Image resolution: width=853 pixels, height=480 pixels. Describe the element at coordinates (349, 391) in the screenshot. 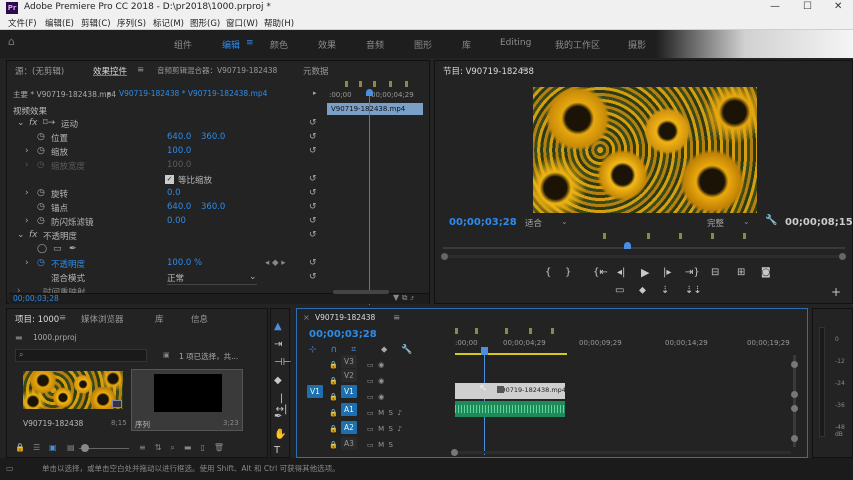

I see `track-target-v1: V1` at that location.